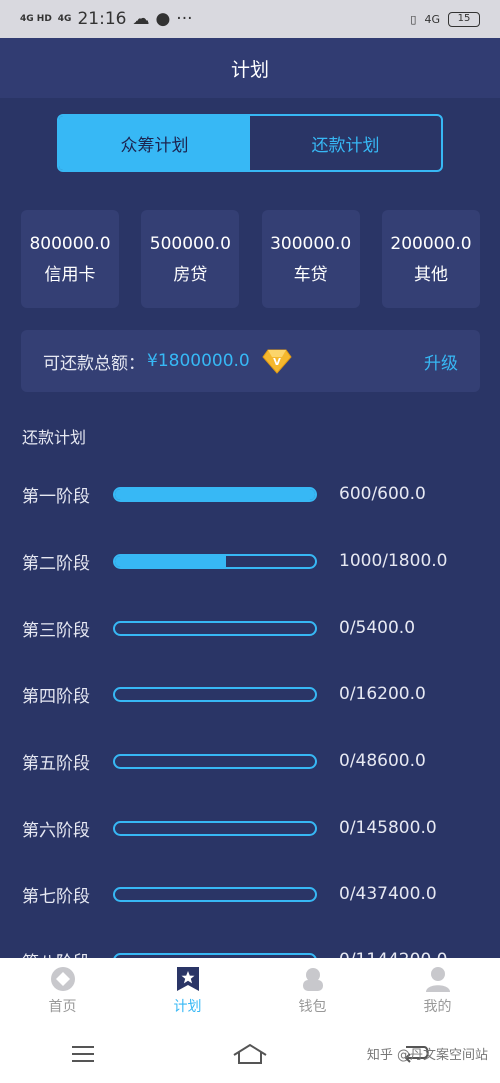 The width and height of the screenshot is (500, 1083). What do you see at coordinates (312, 979) in the screenshot?
I see `wallet-icon` at bounding box center [312, 979].